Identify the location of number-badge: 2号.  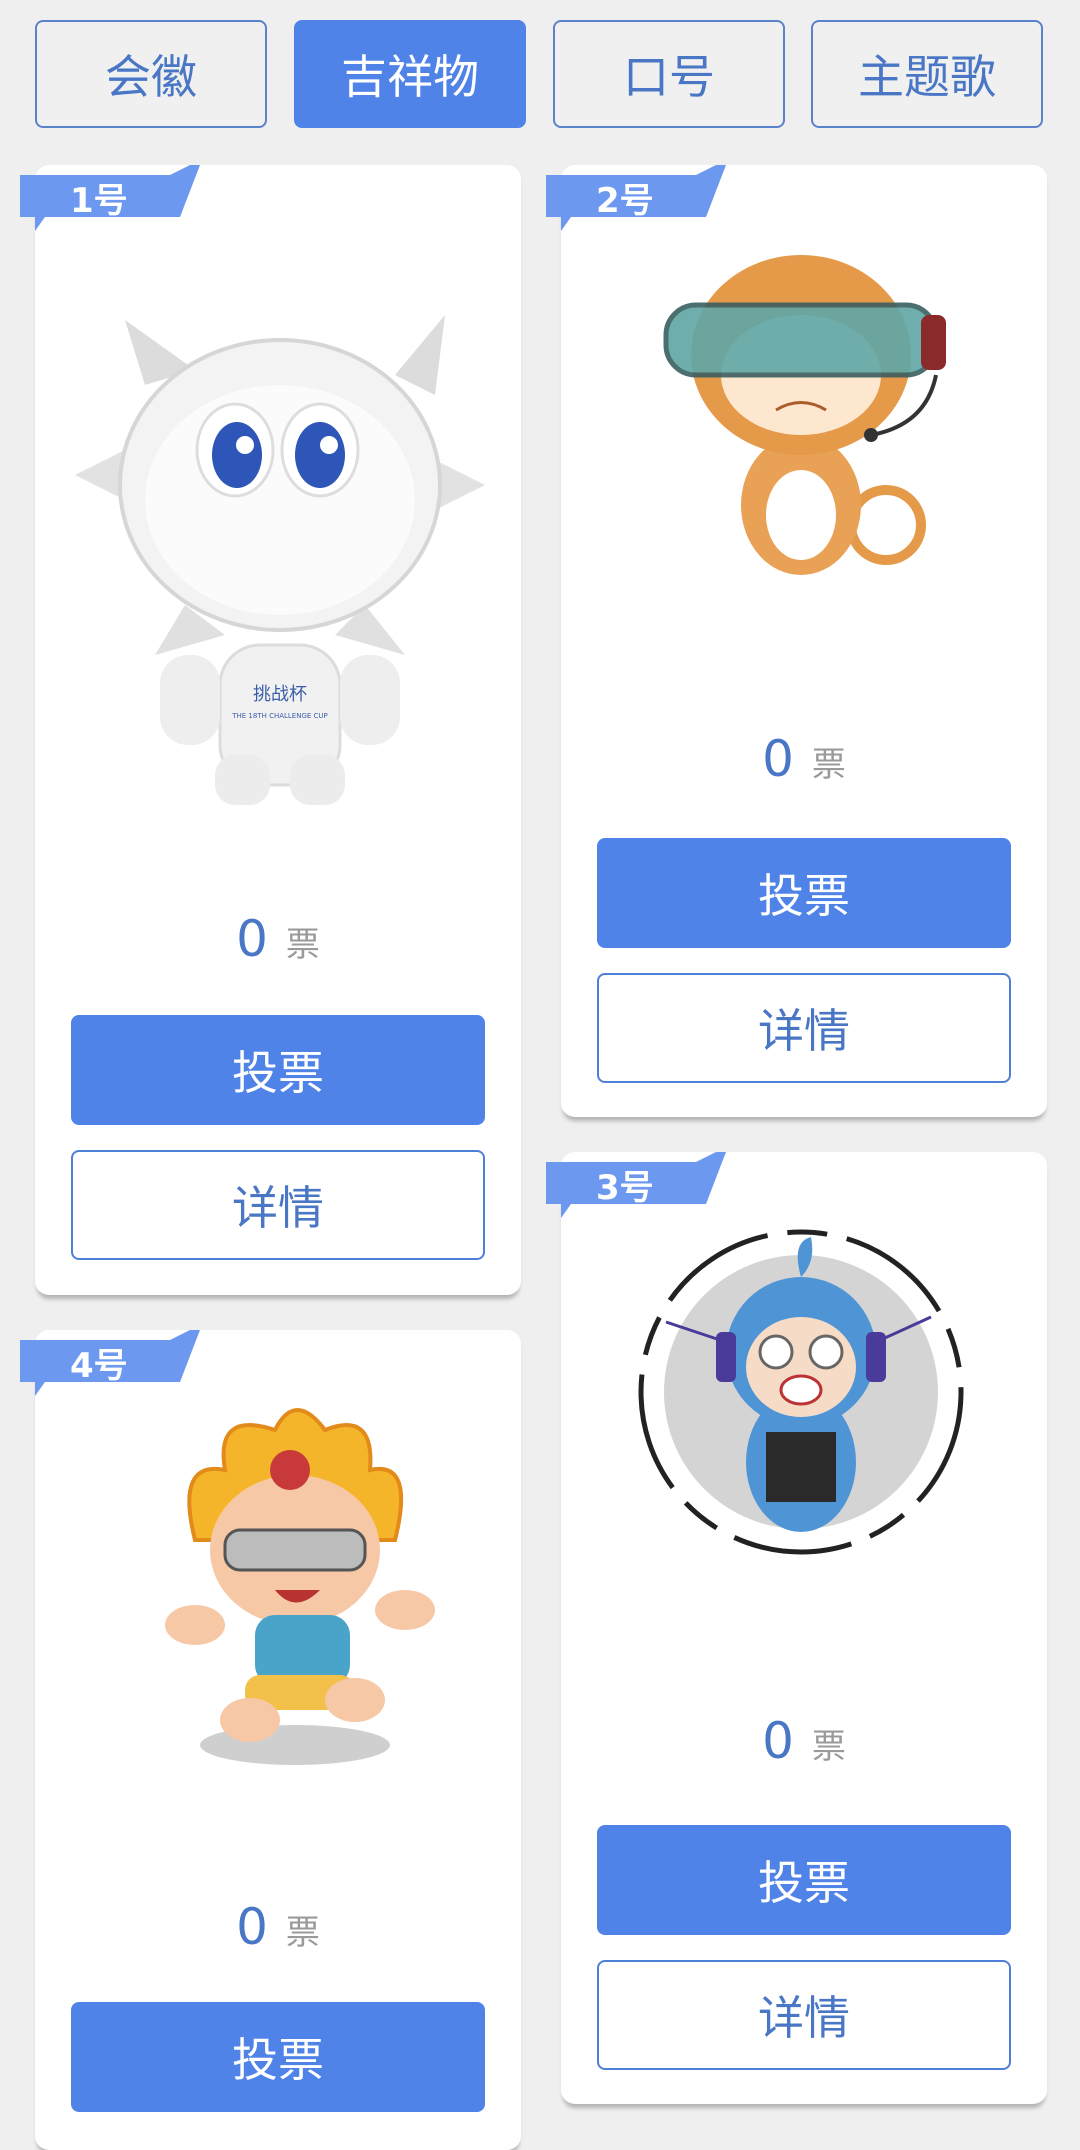
(636, 198).